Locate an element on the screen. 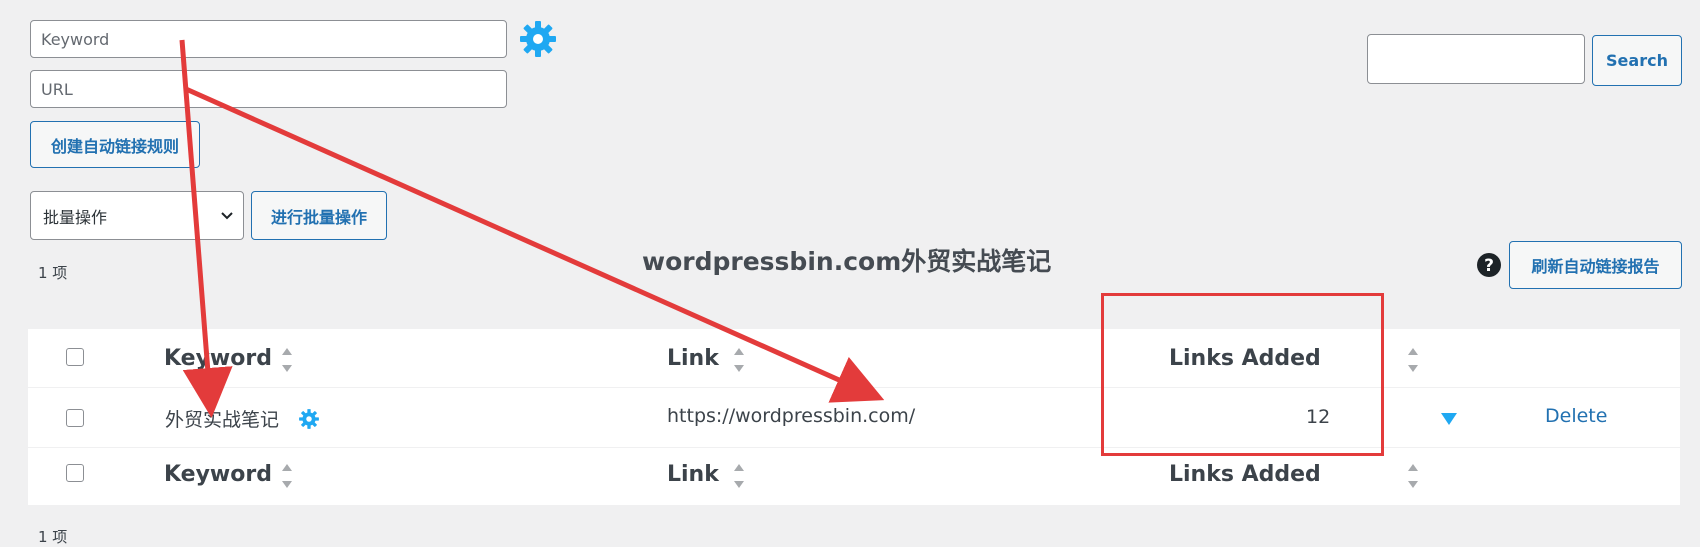 This screenshot has height=547, width=1700. table-footer-row: Keyword Link Links Added is located at coordinates (854, 476).